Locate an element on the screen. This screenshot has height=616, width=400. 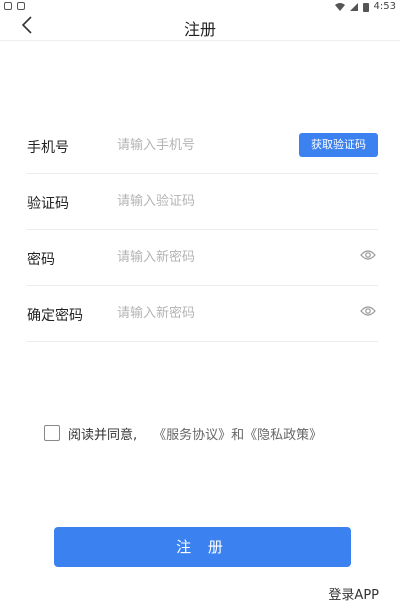
get-code-button: 获取验证码 is located at coordinates (338, 145).